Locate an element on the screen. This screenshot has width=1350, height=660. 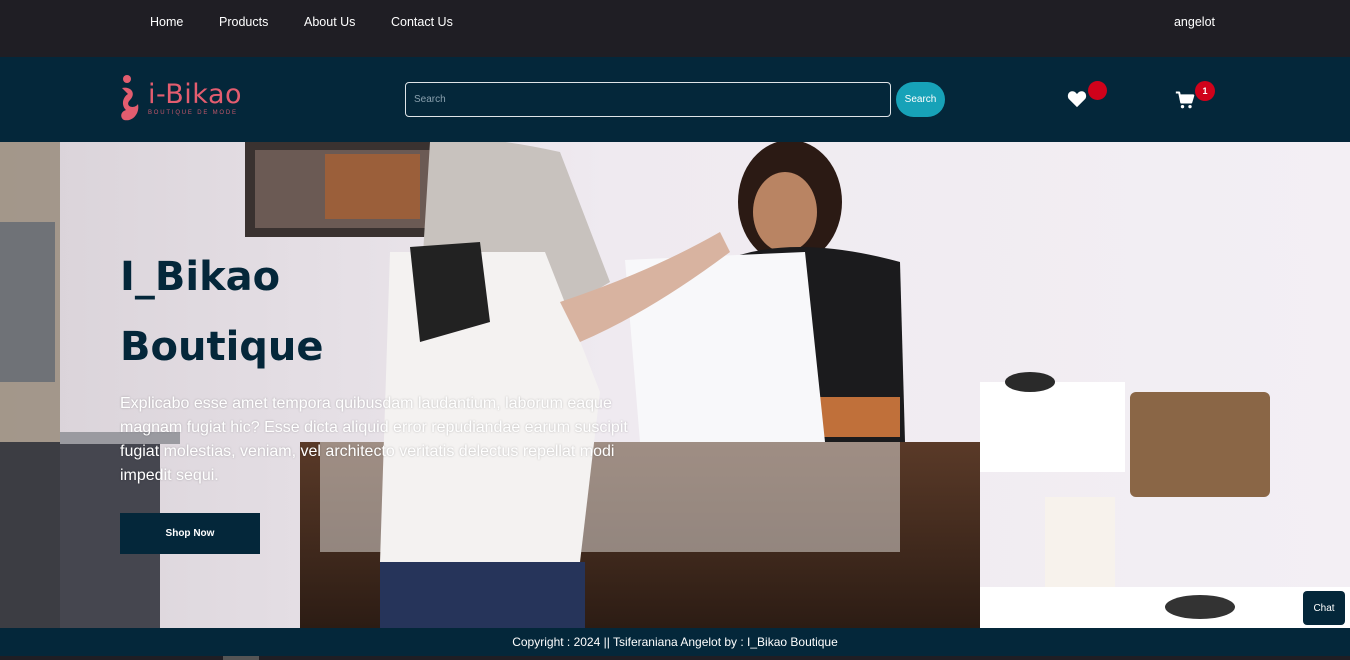
hero-title-line2: Boutique is located at coordinates (222, 347).